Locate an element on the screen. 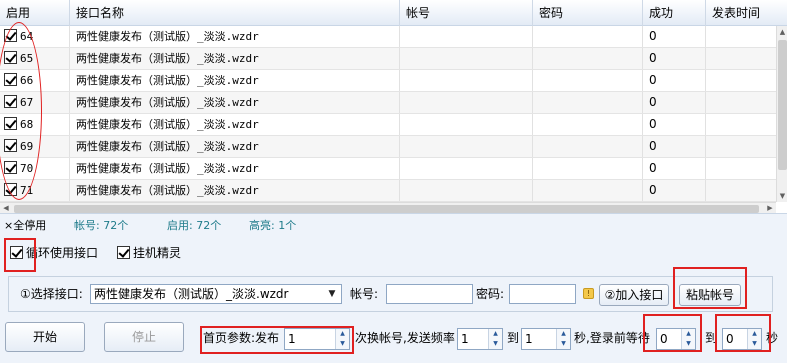 This screenshot has height=363, width=787. paste-account-button: 粘贴帐号 is located at coordinates (710, 295).